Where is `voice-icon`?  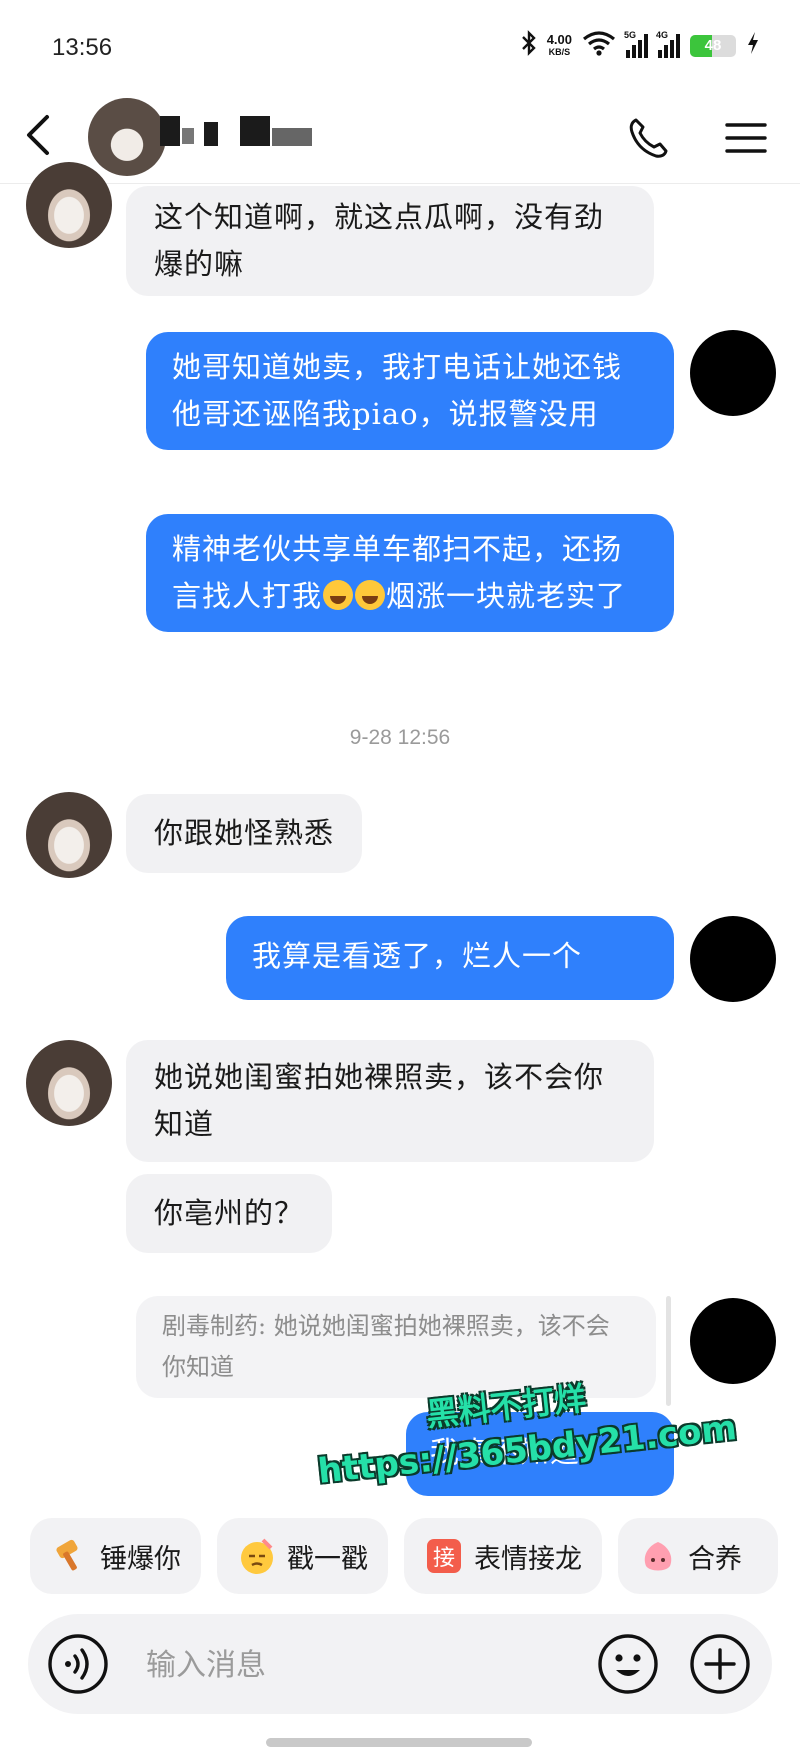
voice-icon is located at coordinates (78, 1664).